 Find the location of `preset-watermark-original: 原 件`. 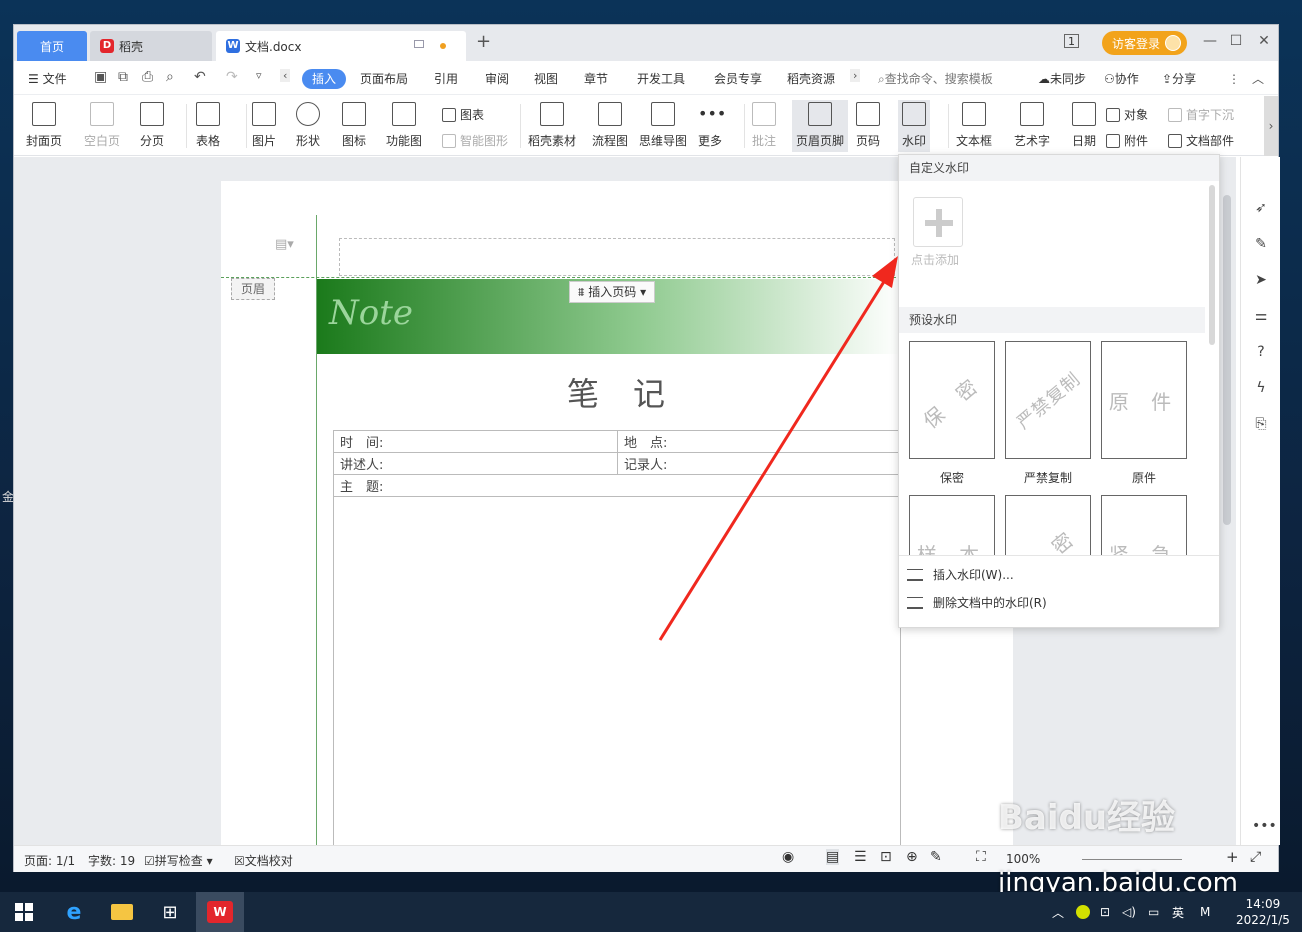

preset-watermark-original: 原 件 is located at coordinates (1144, 400).